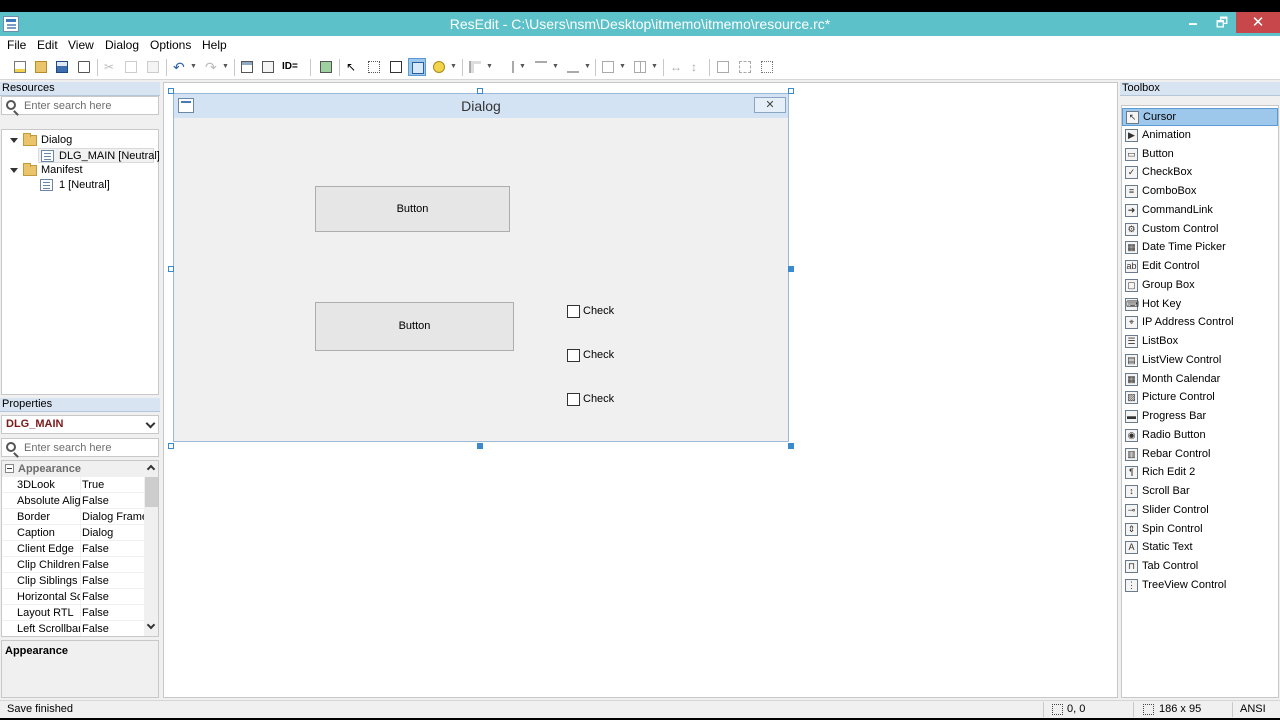 This screenshot has height=720, width=1280. What do you see at coordinates (396, 67) in the screenshot?
I see `snap-icon` at bounding box center [396, 67].